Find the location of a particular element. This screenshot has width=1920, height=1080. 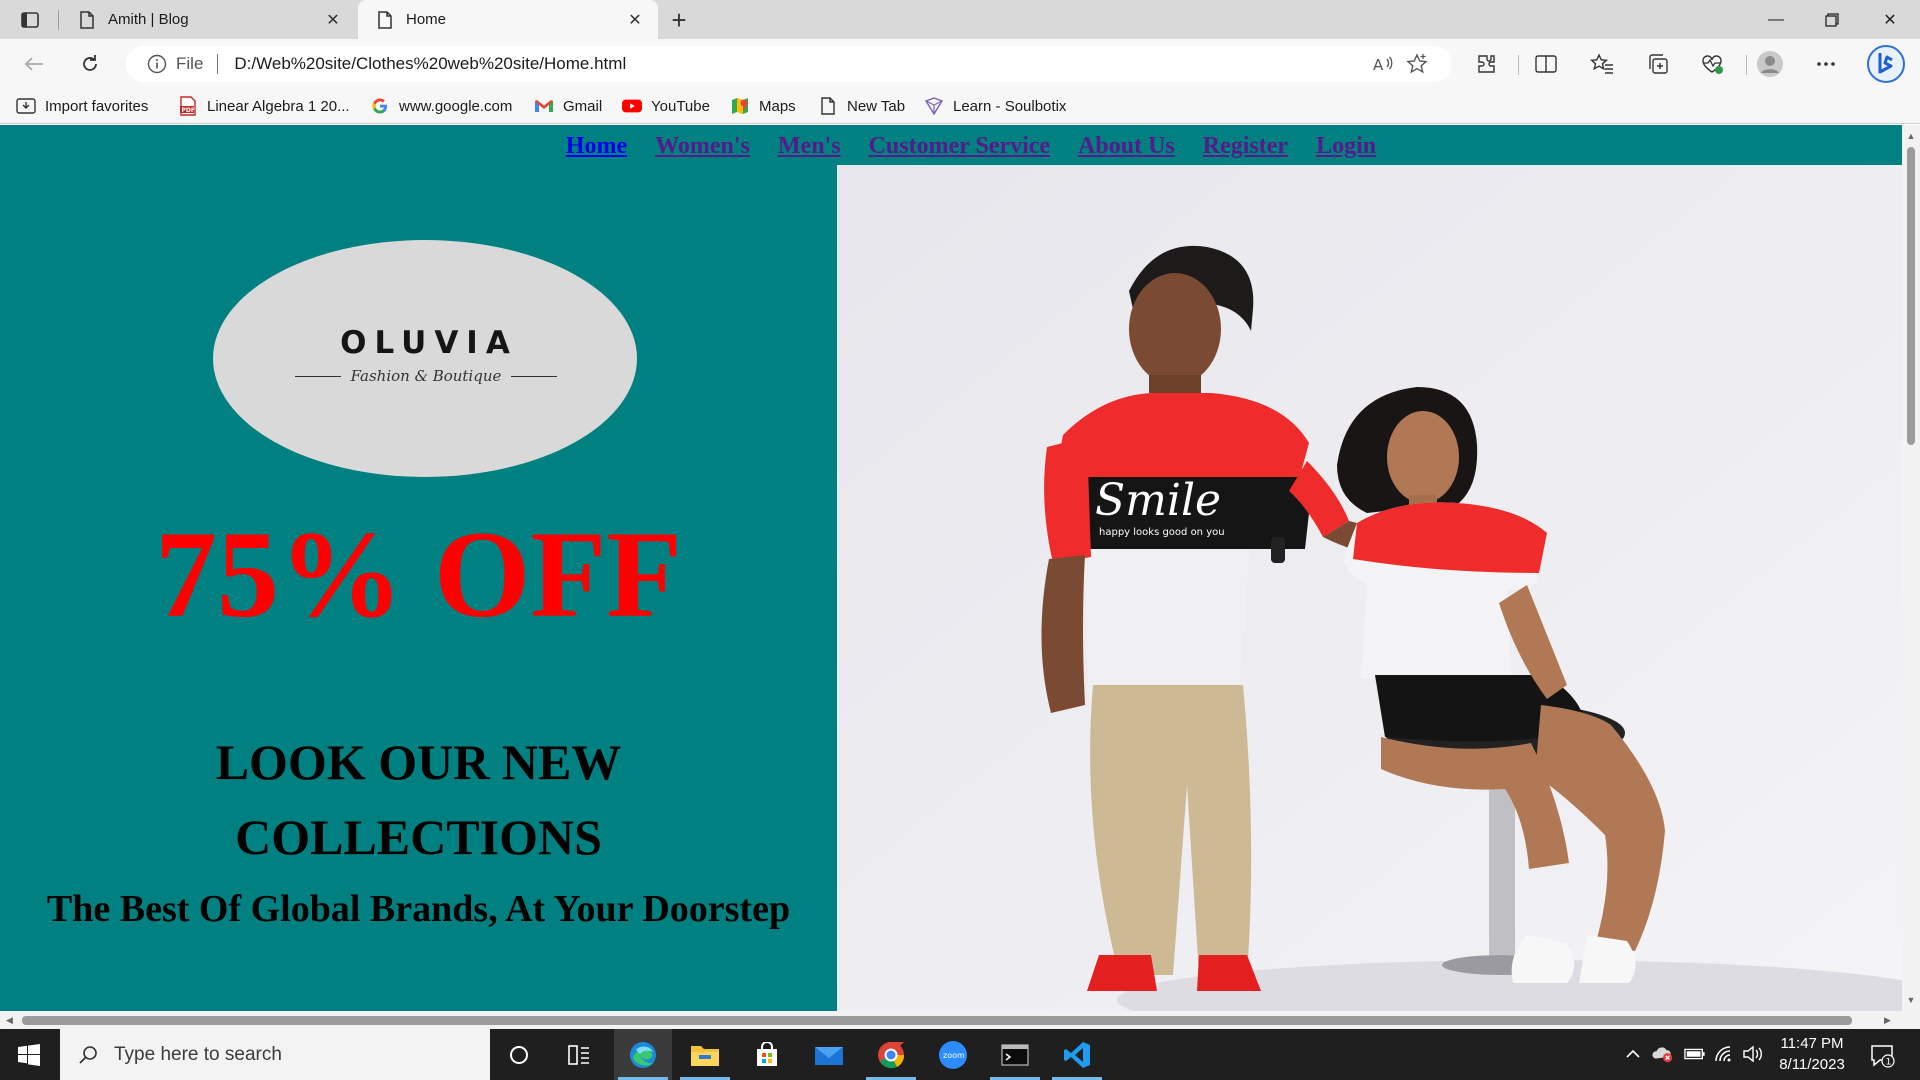

favorite-youtube: YouTube is located at coordinates (666, 106).